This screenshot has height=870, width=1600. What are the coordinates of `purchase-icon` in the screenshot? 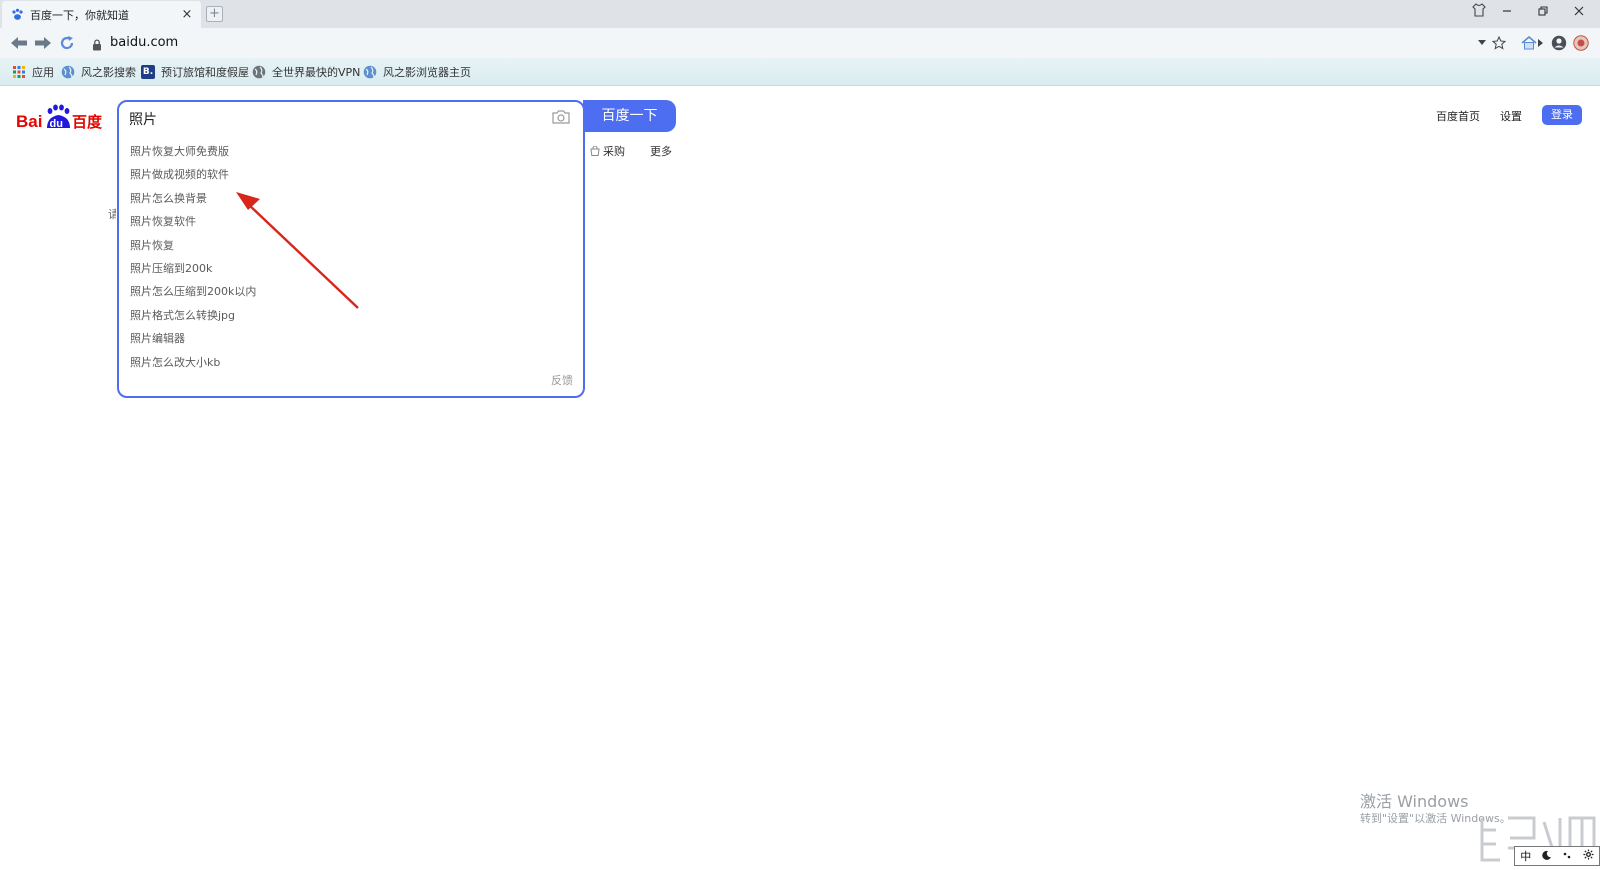 It's located at (595, 151).